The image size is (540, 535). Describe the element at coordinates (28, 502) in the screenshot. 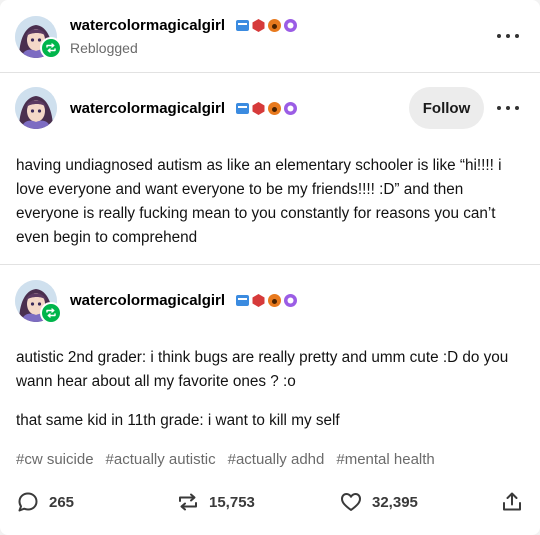

I see `reply-icon` at that location.